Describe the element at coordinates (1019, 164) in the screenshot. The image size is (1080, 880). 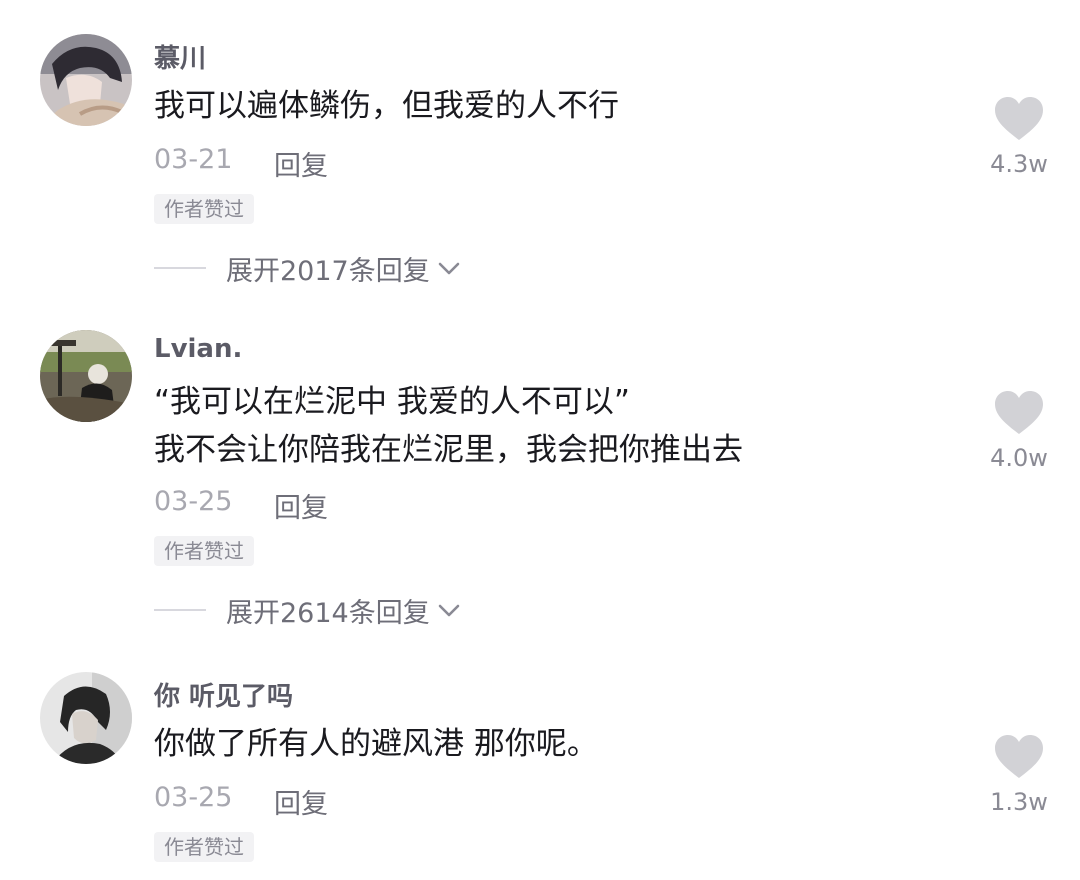
I see `like-count: 4.3w` at that location.